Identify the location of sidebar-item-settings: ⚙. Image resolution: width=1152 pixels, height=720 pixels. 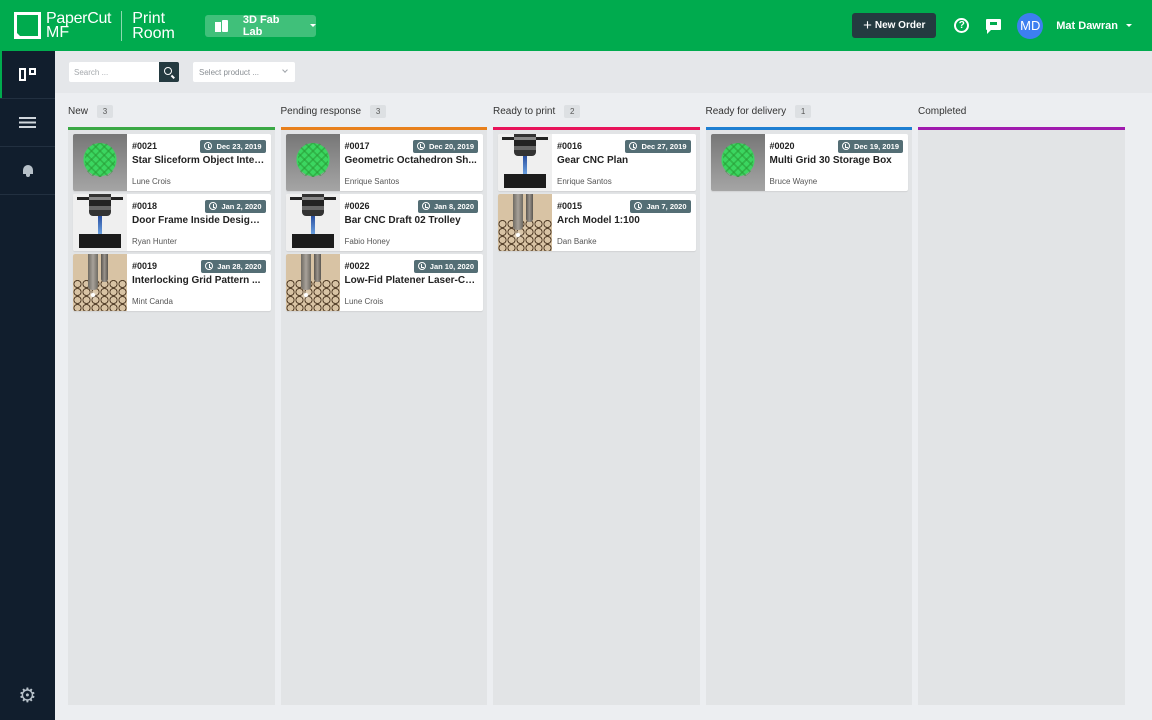
(27, 696).